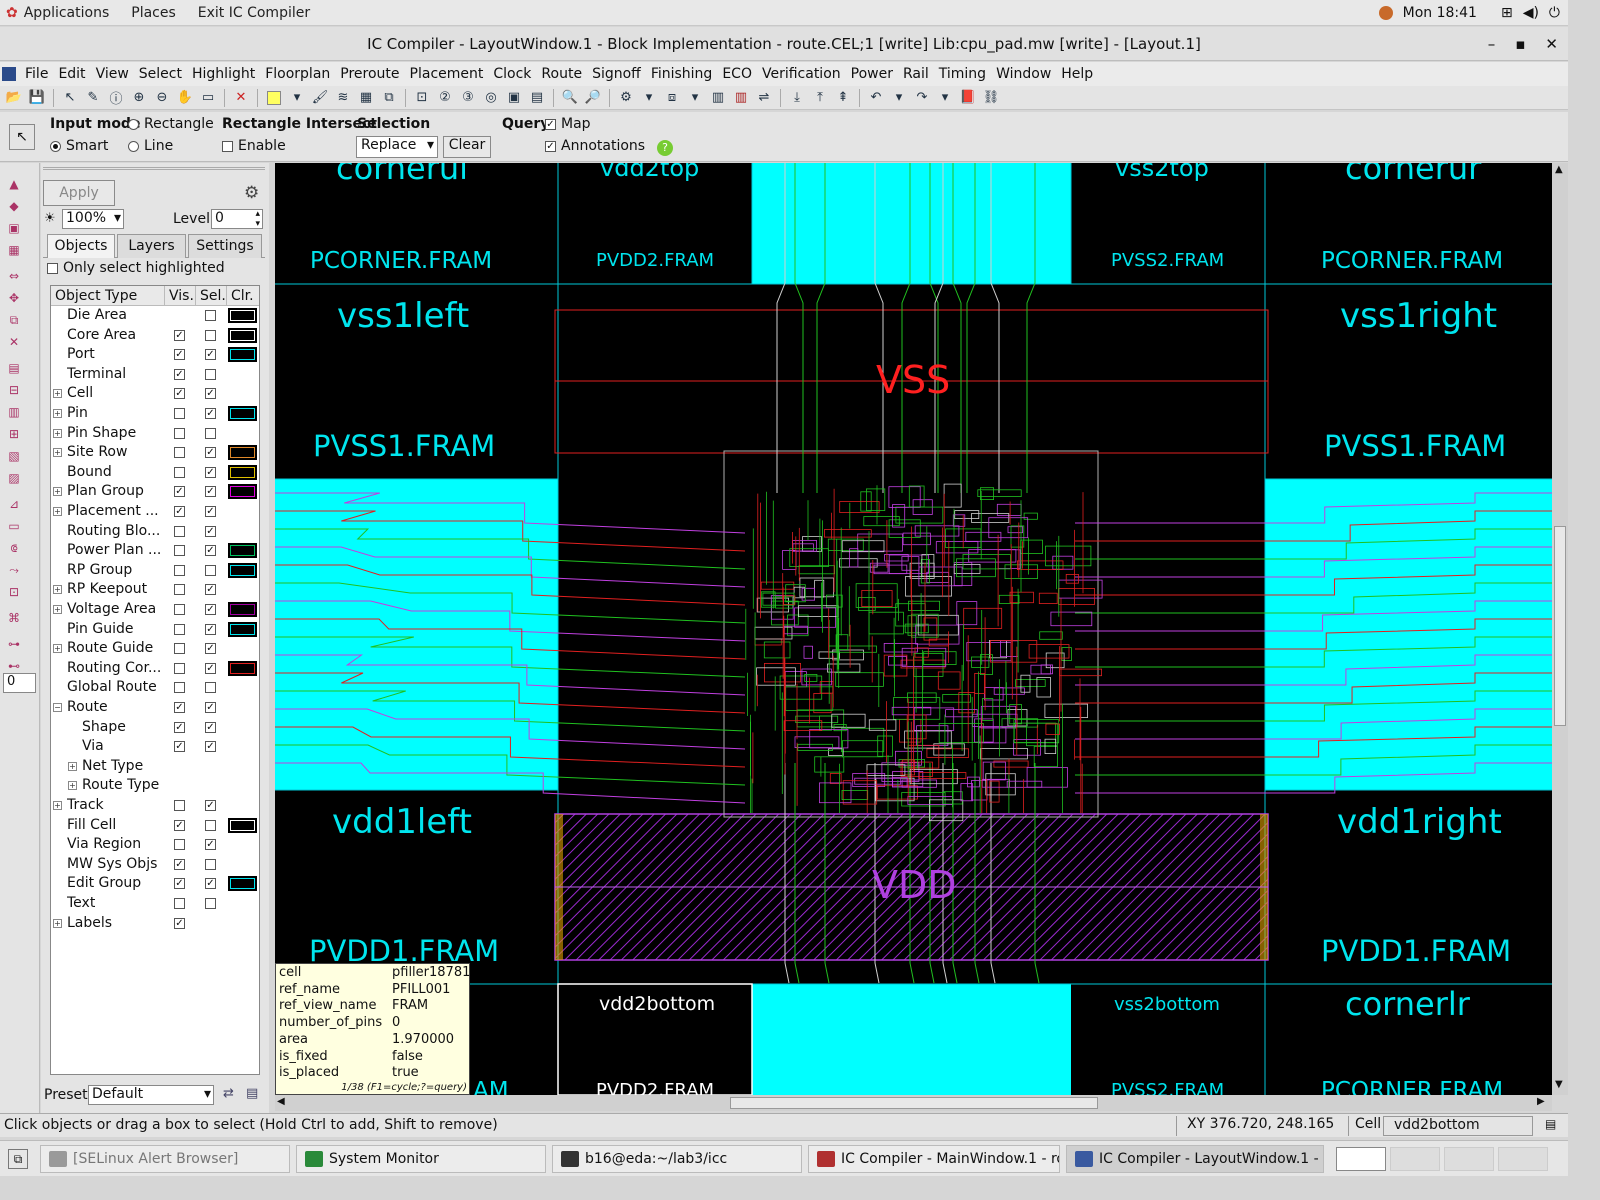 This screenshot has height=1200, width=1600. I want to click on hierarchy-icon: ⧉, so click(389, 98).